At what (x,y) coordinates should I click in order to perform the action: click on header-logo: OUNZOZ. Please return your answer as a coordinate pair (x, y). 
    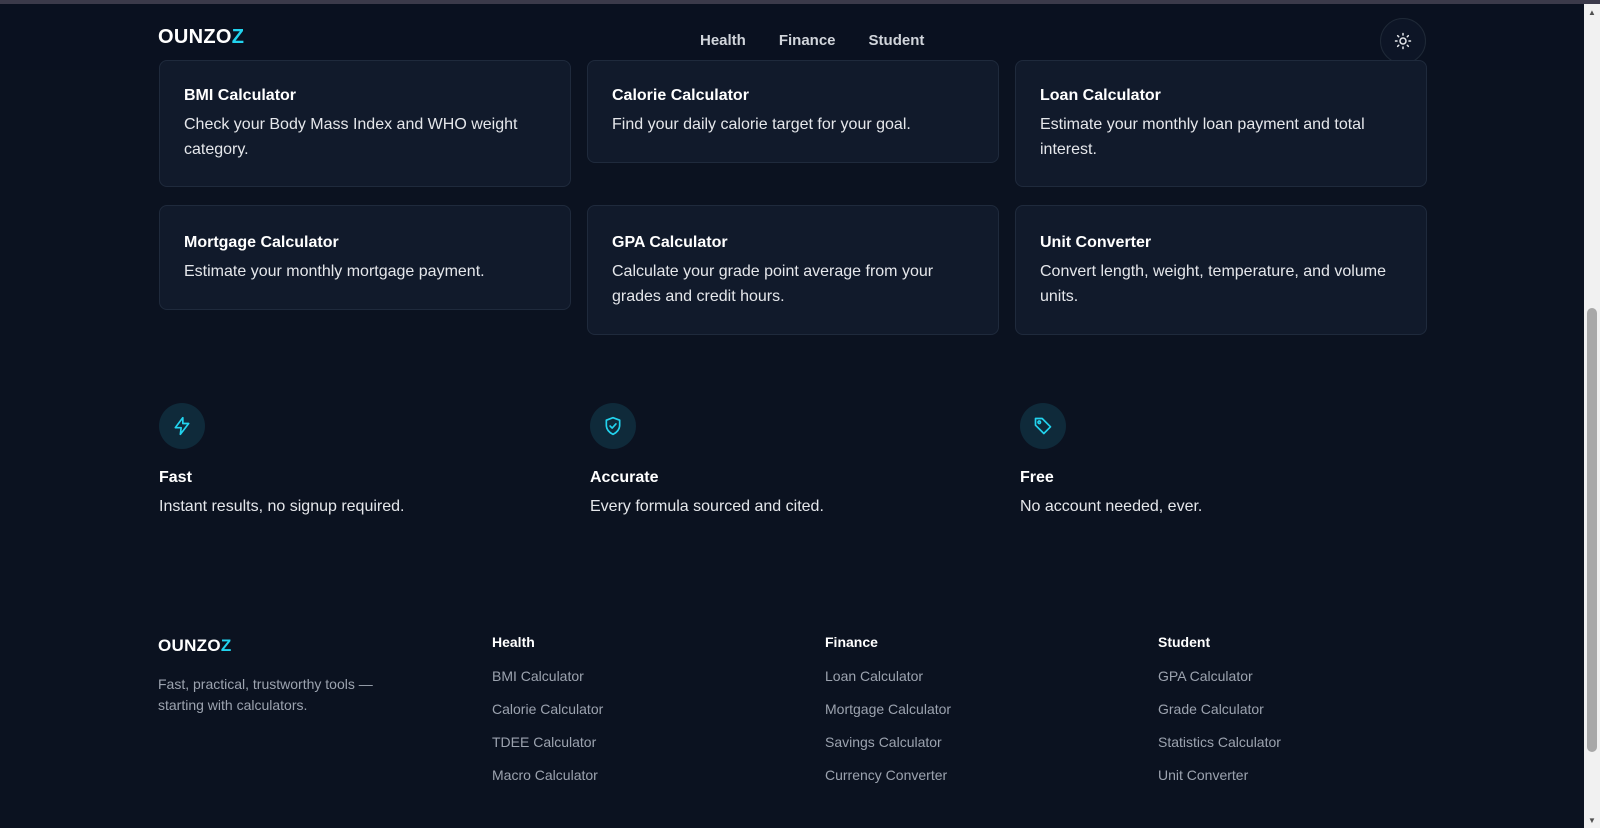
    Looking at the image, I should click on (201, 37).